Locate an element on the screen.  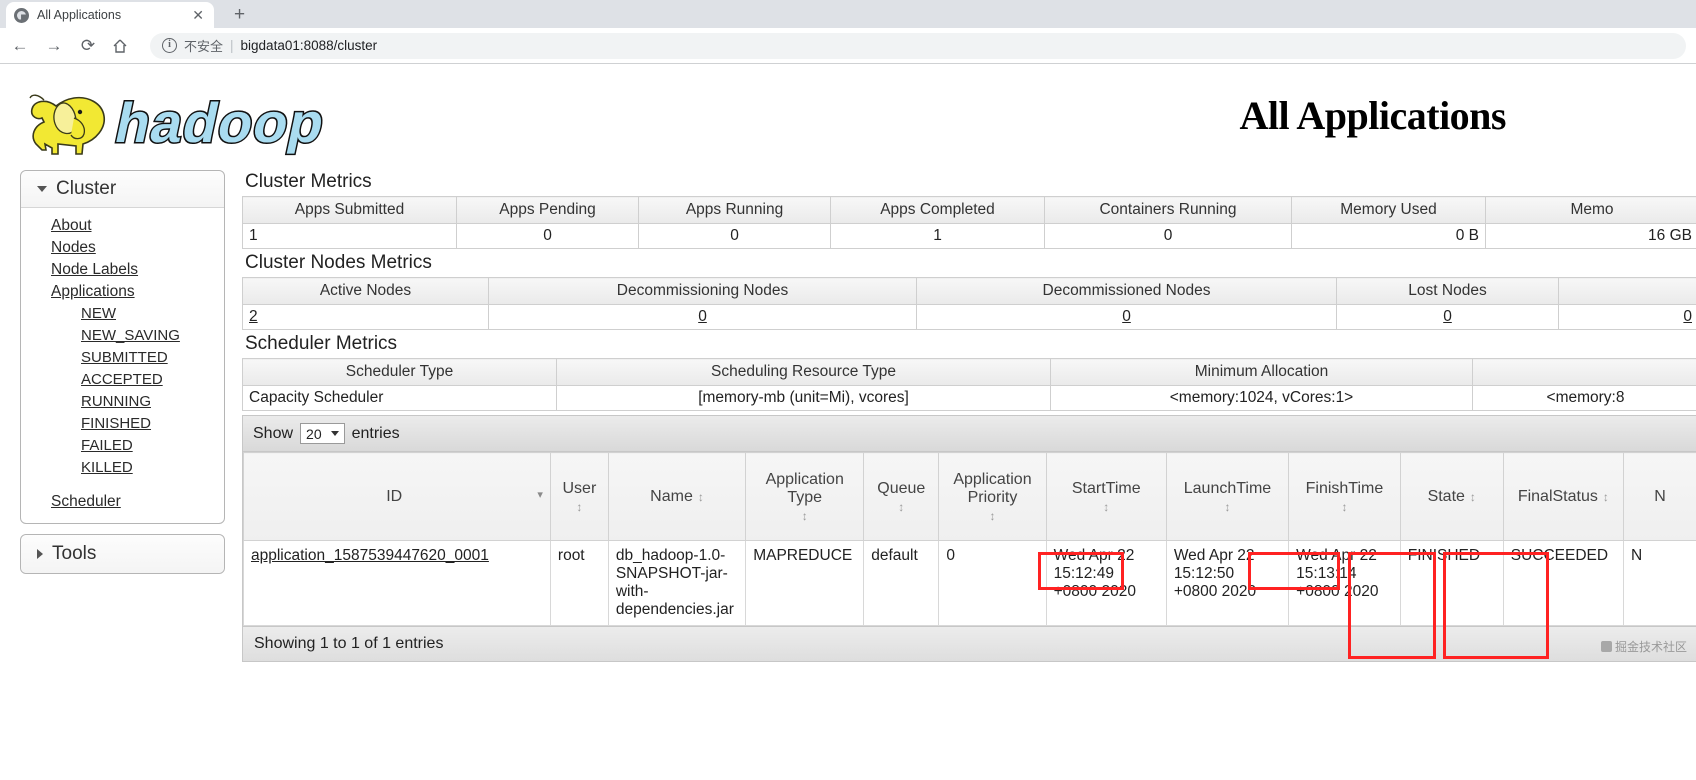
application-id-link: application_1587539447620_0001 is located at coordinates (370, 555).